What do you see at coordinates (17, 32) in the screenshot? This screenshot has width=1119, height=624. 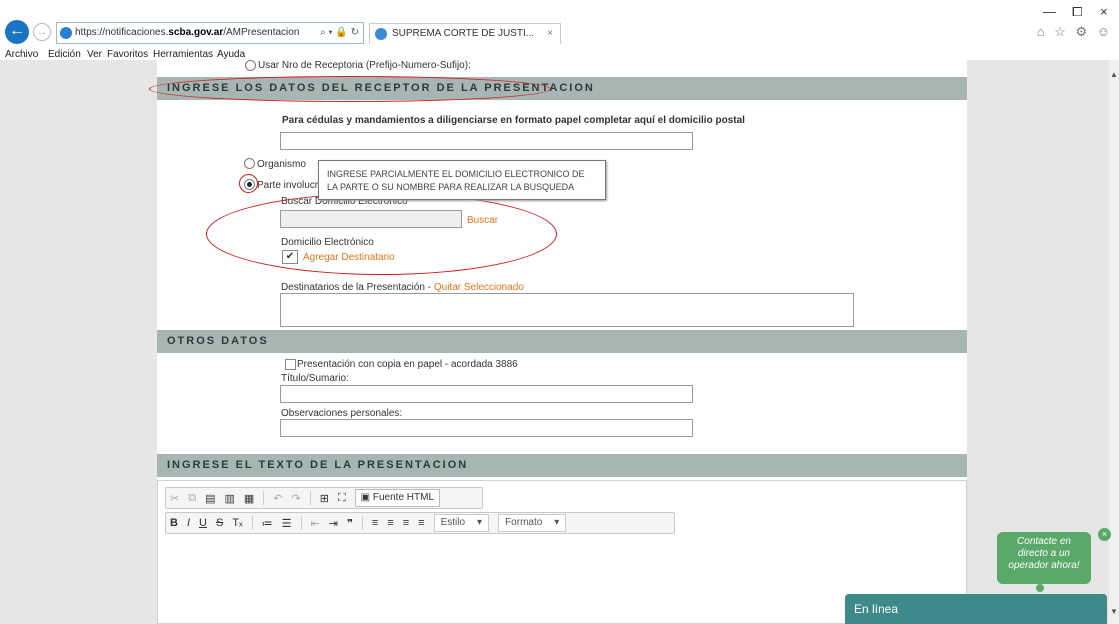 I see `back-arrow-icon: ←` at bounding box center [17, 32].